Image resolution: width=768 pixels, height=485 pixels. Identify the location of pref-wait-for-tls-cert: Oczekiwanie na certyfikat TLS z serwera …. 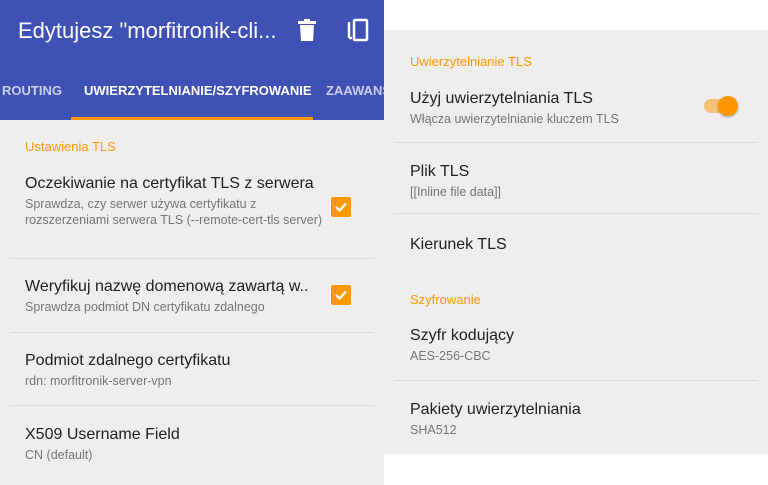
(175, 201).